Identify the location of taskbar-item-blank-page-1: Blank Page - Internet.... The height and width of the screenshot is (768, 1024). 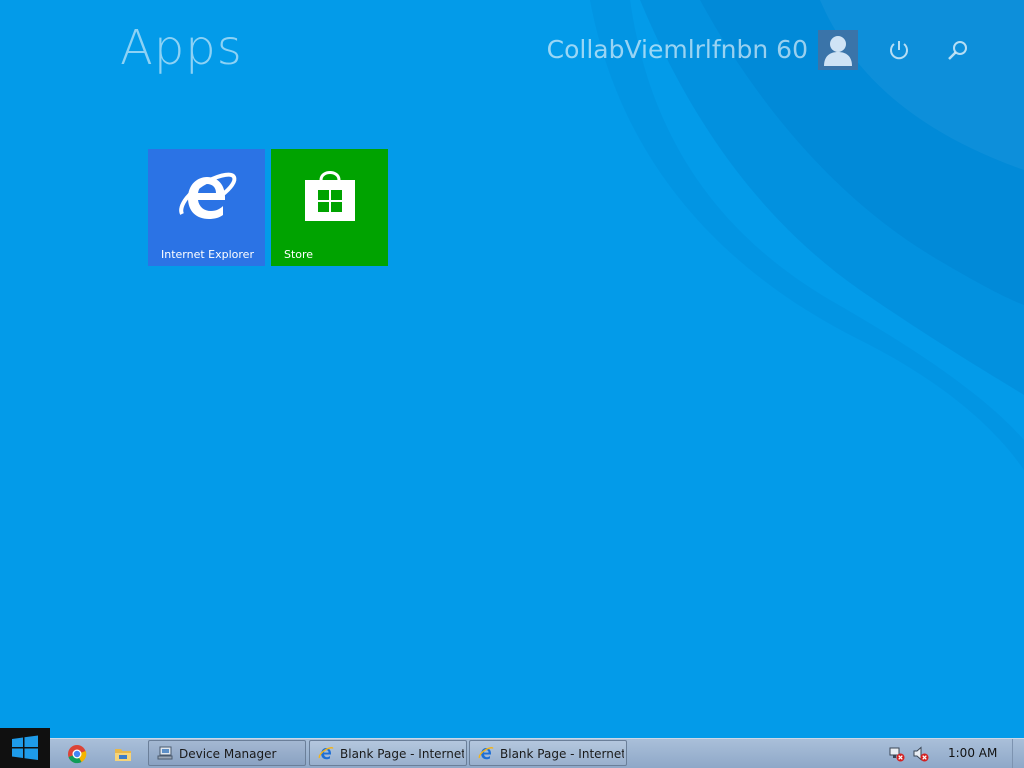
(388, 753).